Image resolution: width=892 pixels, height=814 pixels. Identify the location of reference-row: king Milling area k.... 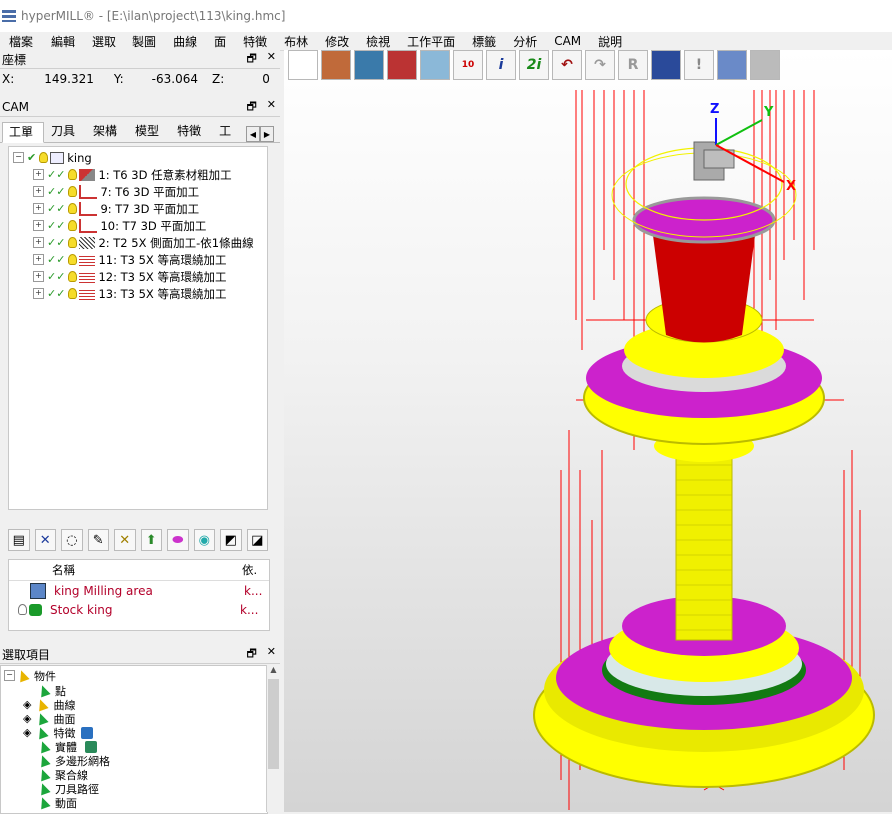
(139, 590).